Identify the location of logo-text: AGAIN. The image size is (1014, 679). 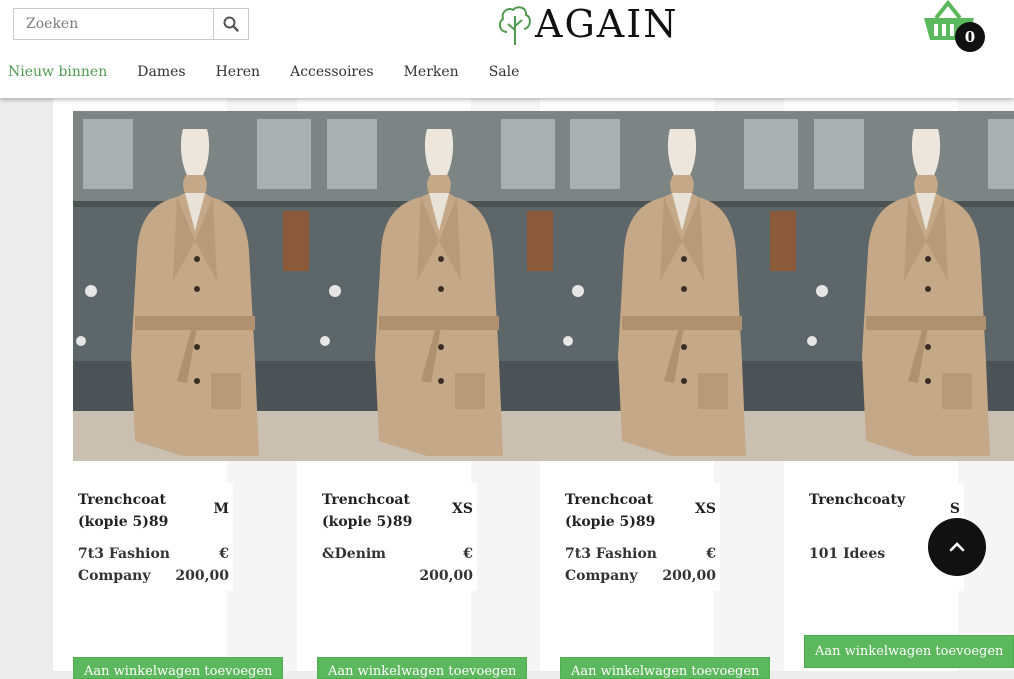
(607, 24).